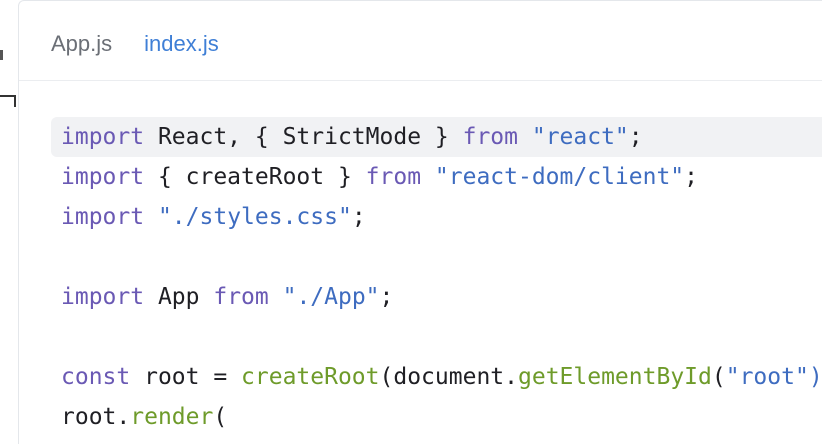 The height and width of the screenshot is (444, 822). What do you see at coordinates (254, 217) in the screenshot?
I see `code-token: "./styles.css"` at bounding box center [254, 217].